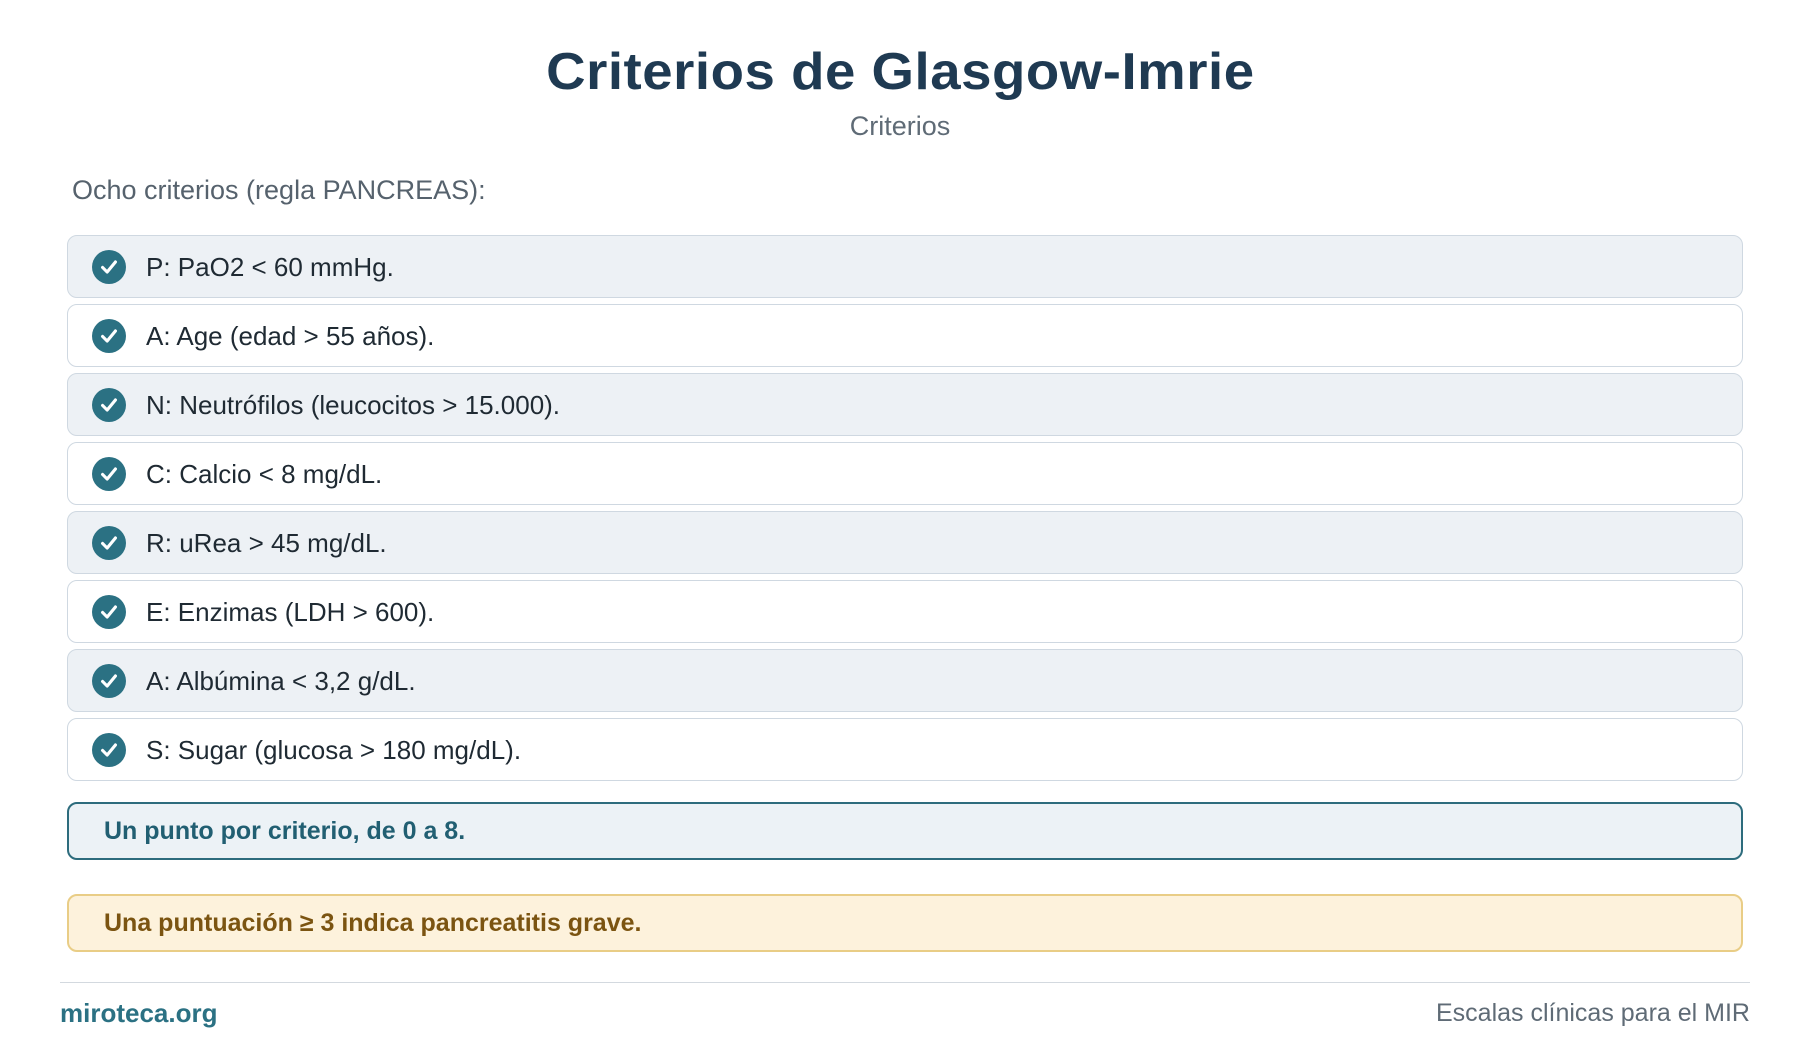 The image size is (1800, 1047). What do you see at coordinates (266, 542) in the screenshot?
I see `criterion-text: R: uRea > 45 mg/dL.` at bounding box center [266, 542].